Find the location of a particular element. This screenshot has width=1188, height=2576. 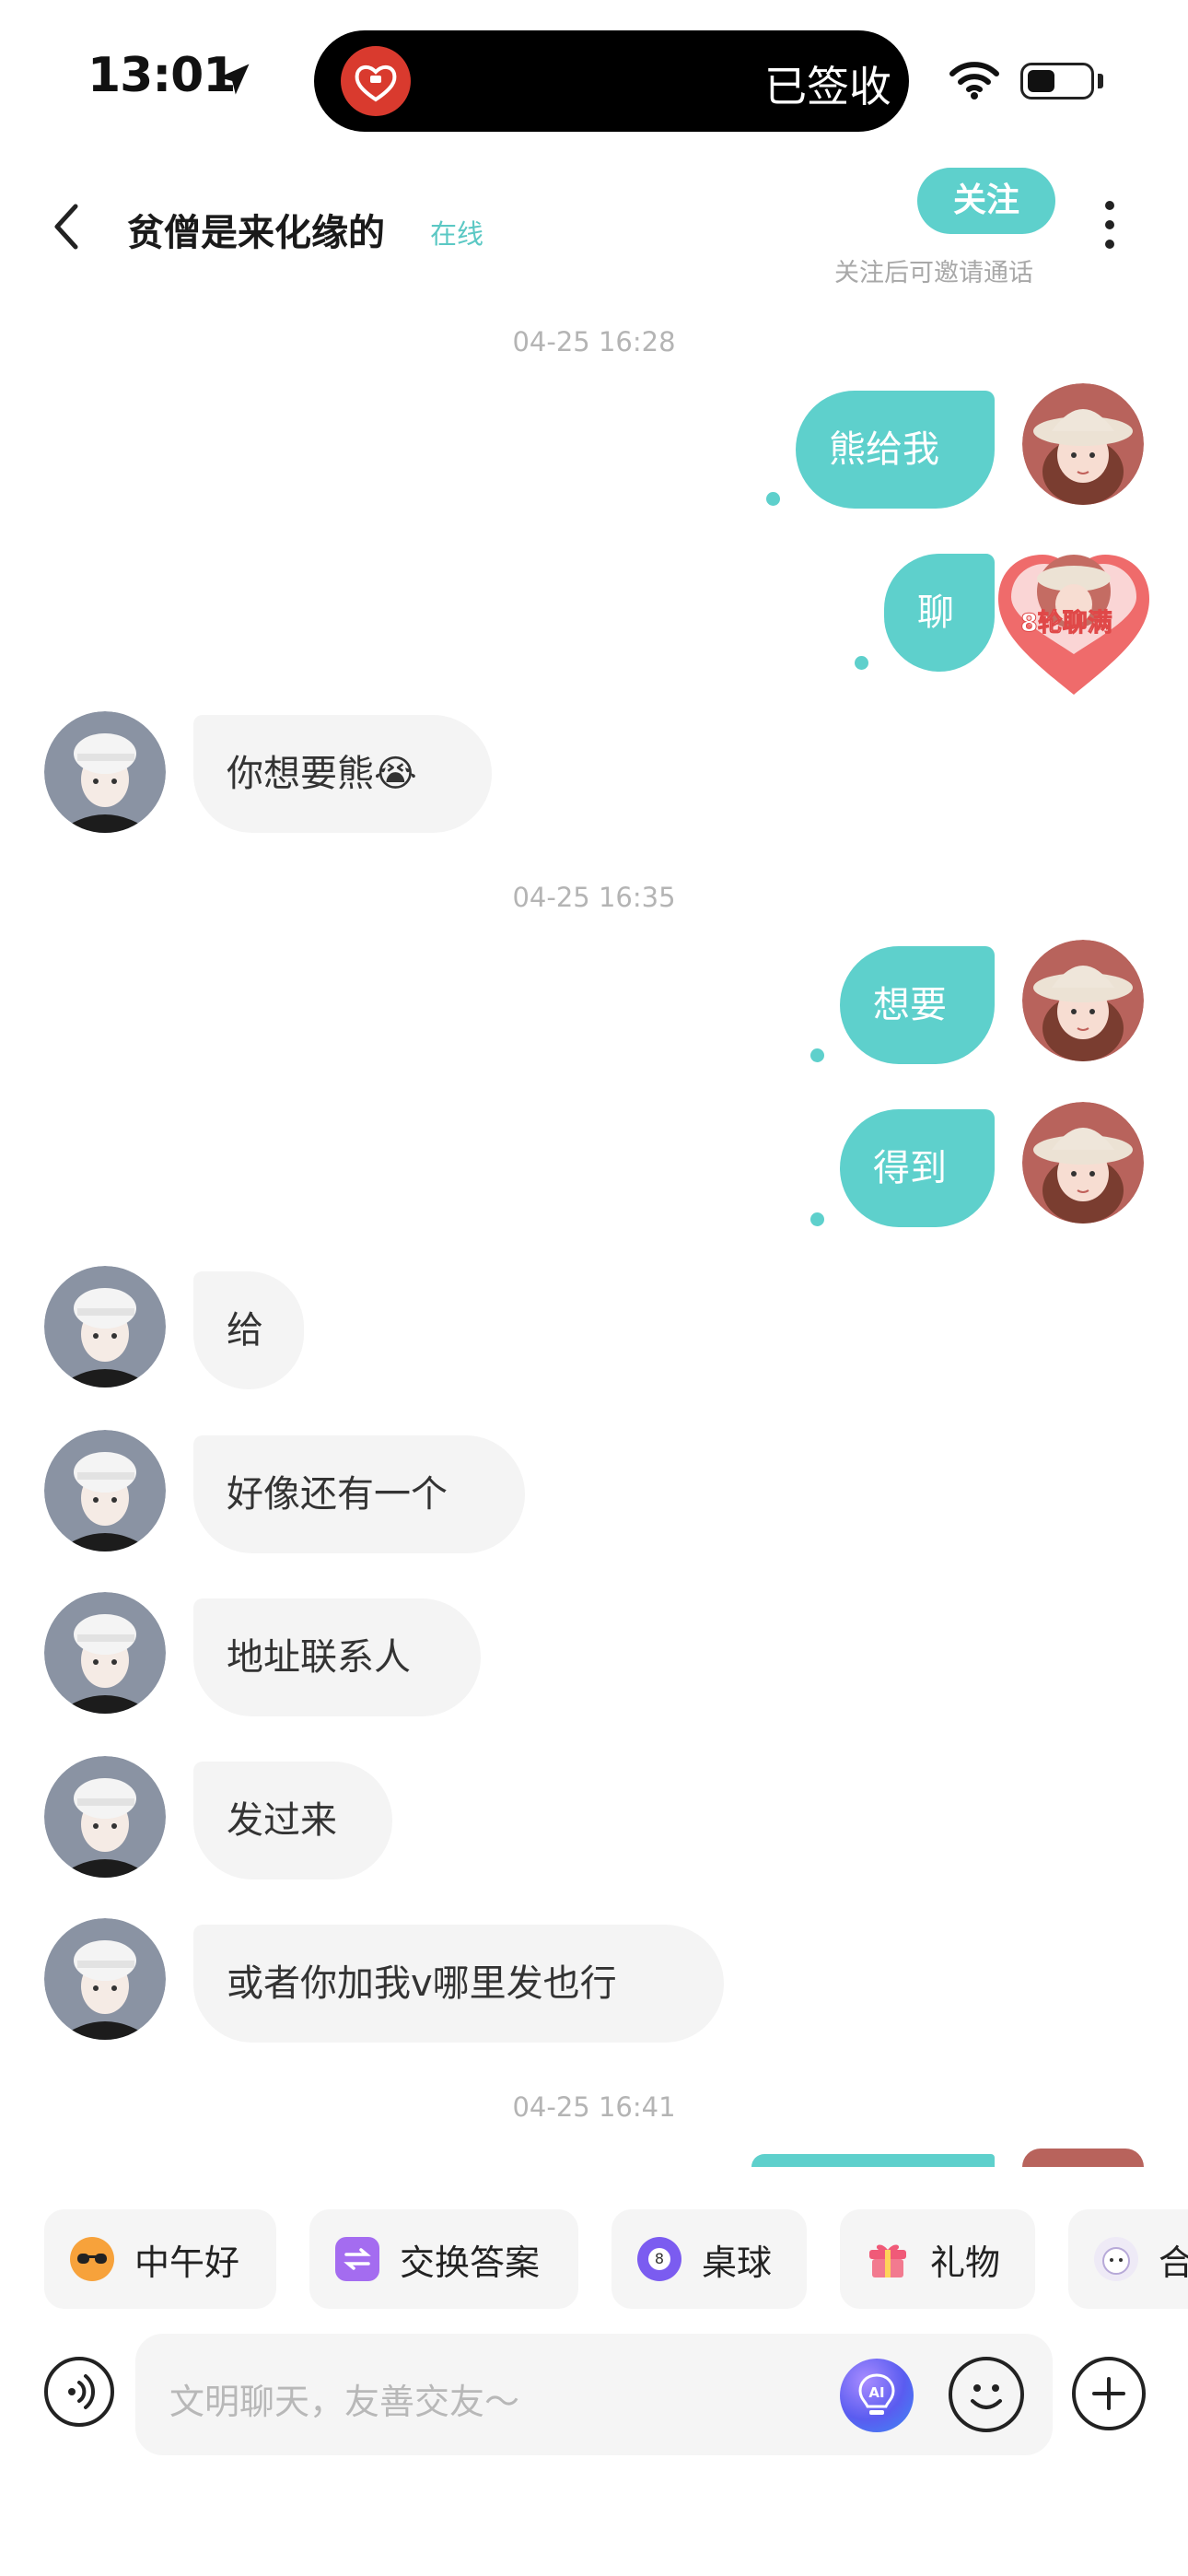

quick-action-more: 合 is located at coordinates (1128, 2259).